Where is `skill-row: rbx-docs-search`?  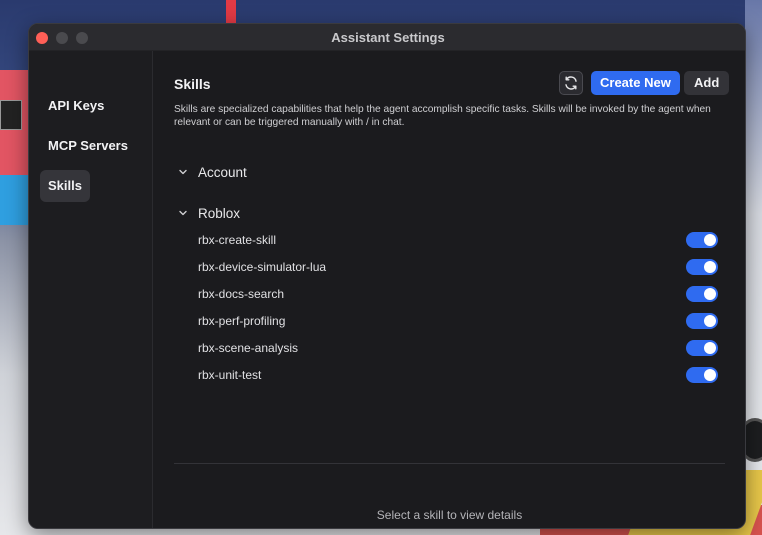 skill-row: rbx-docs-search is located at coordinates (458, 295).